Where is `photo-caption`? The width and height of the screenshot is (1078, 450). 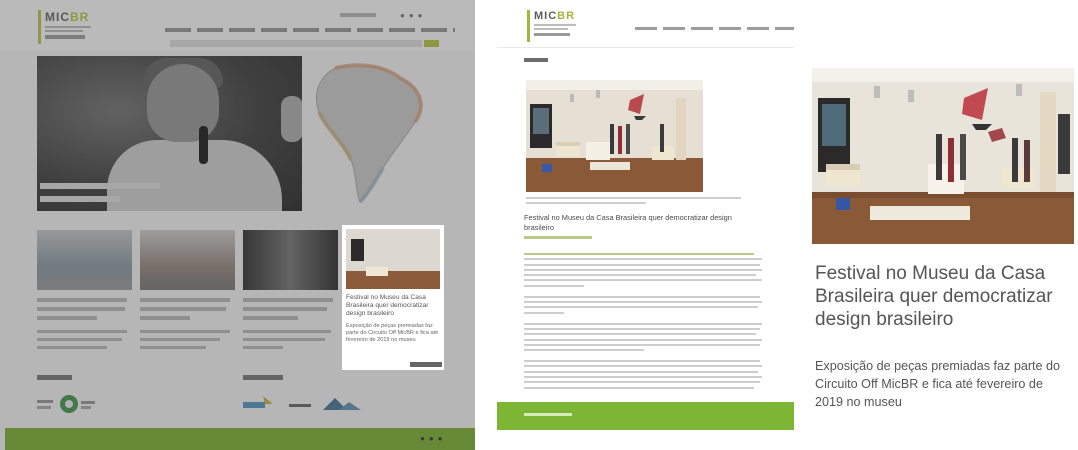 photo-caption is located at coordinates (636, 202).